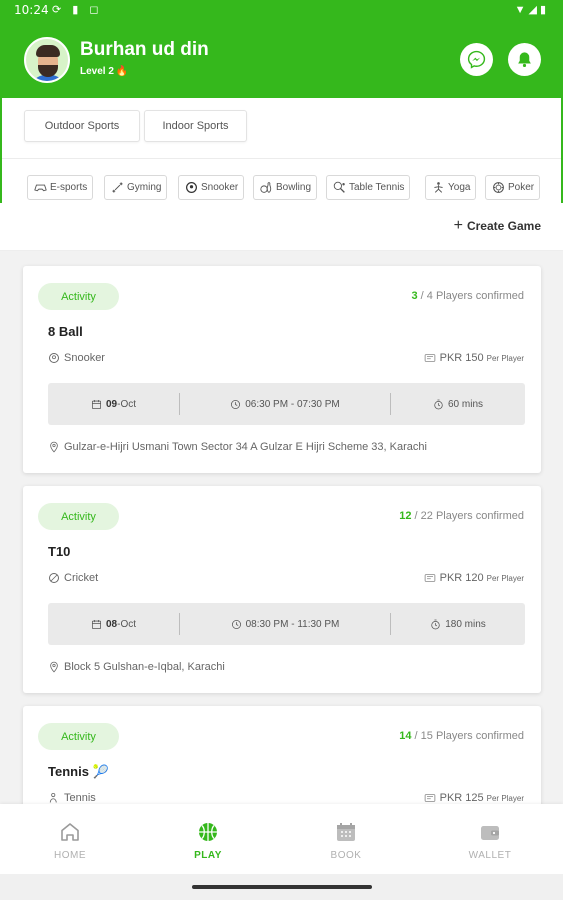 The image size is (563, 900). Describe the element at coordinates (438, 188) in the screenshot. I see `yoga-icon` at that location.